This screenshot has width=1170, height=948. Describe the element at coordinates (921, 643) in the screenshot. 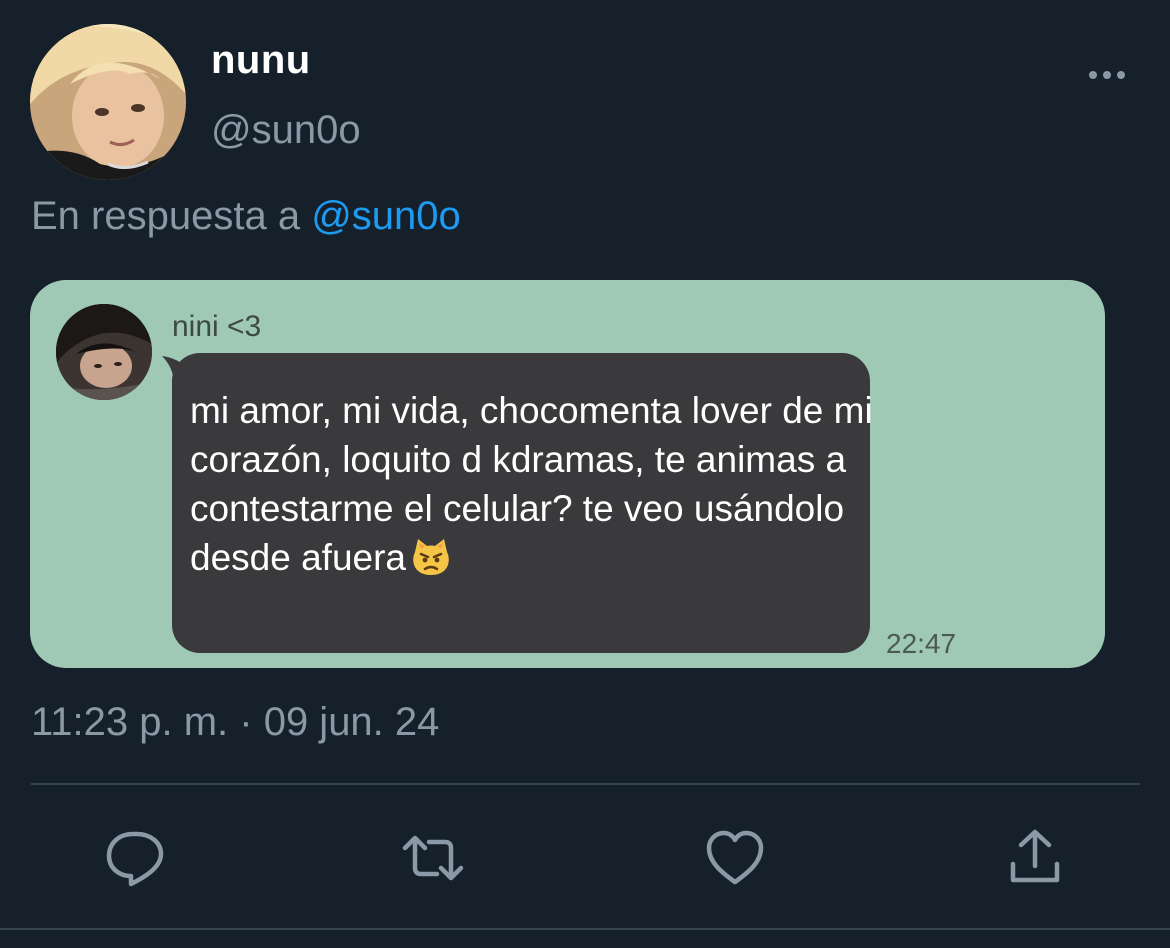

I see `chat-message-time: 22:47` at that location.